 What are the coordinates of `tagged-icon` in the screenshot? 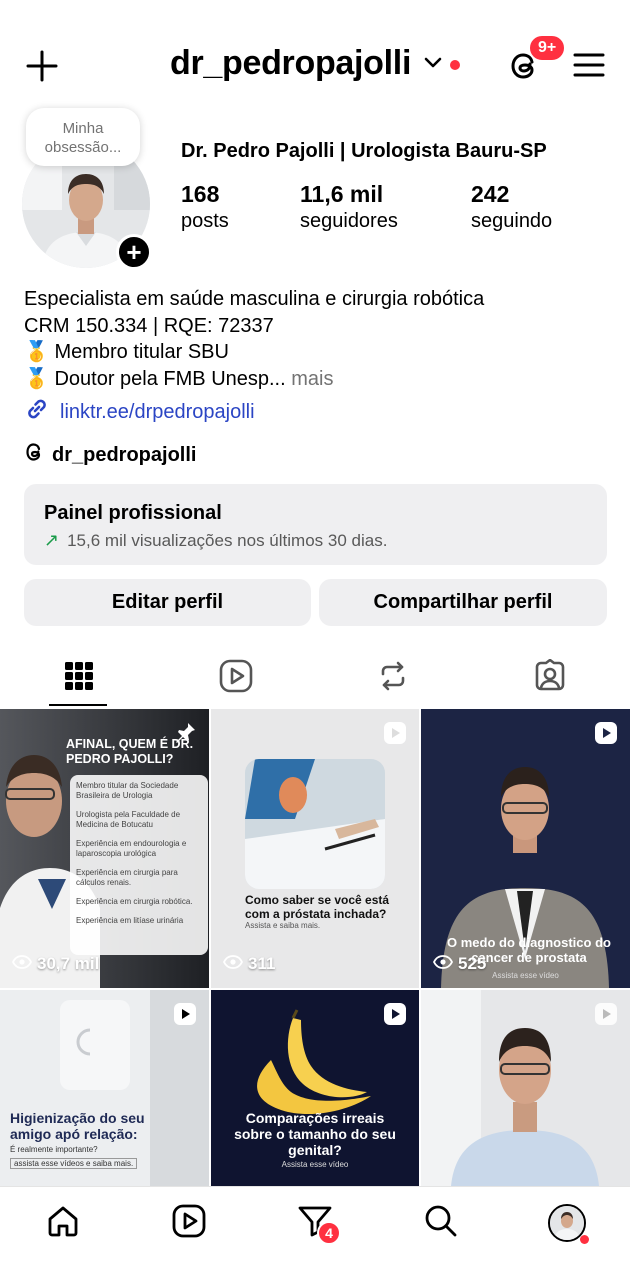 It's located at (550, 678).